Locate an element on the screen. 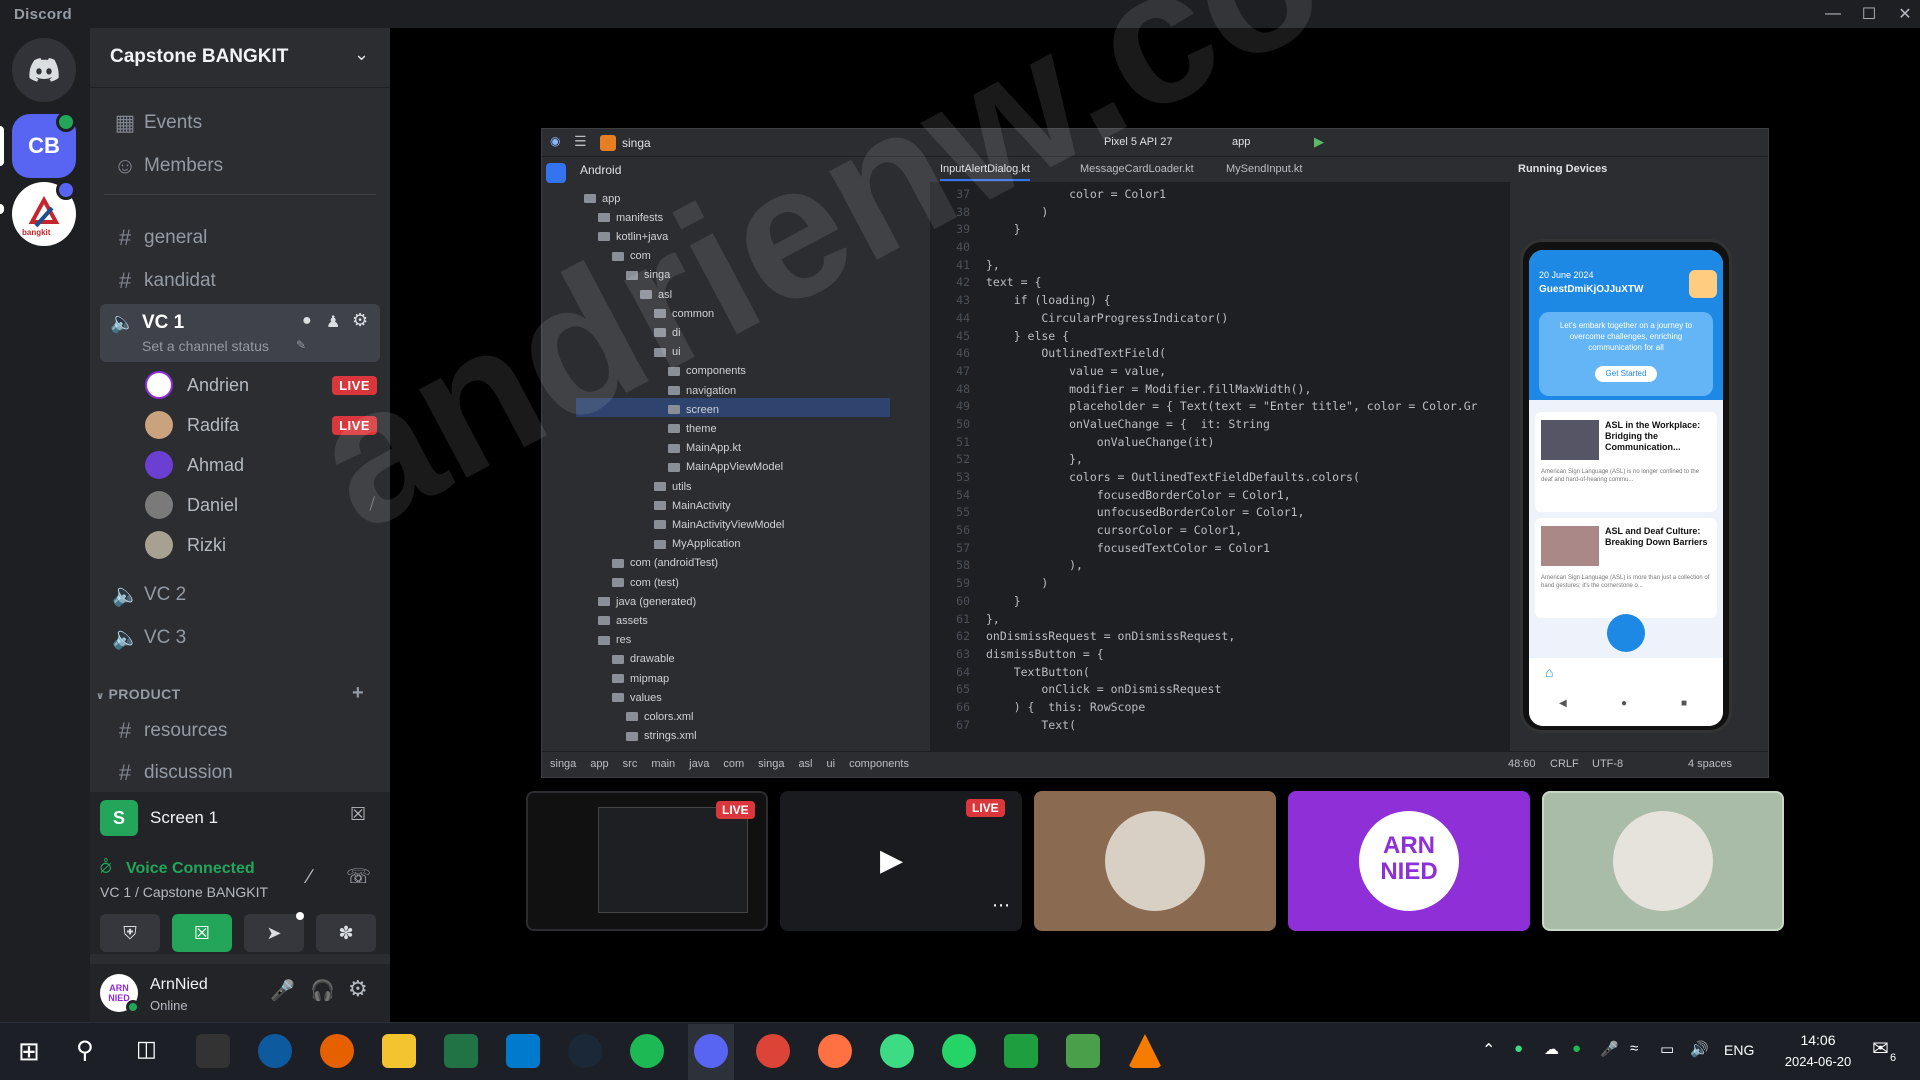 The width and height of the screenshot is (1920, 1080). voice-location: VC 1 / Capstone BANGKIT is located at coordinates (184, 892).